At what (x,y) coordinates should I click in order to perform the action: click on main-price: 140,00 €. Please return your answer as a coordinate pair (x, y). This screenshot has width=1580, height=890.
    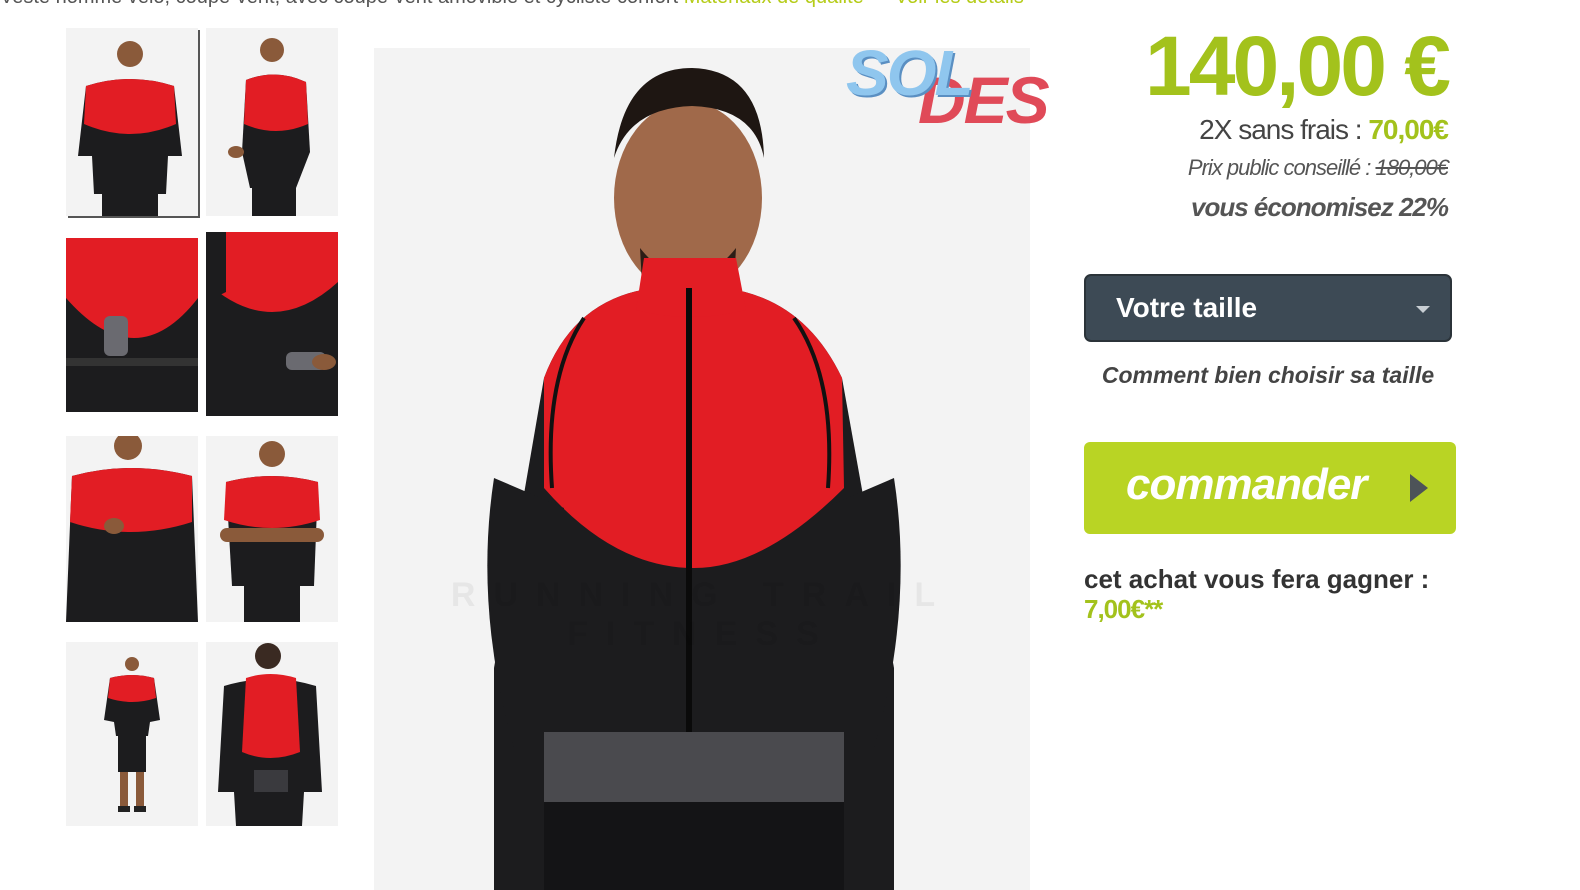
    Looking at the image, I should click on (1298, 66).